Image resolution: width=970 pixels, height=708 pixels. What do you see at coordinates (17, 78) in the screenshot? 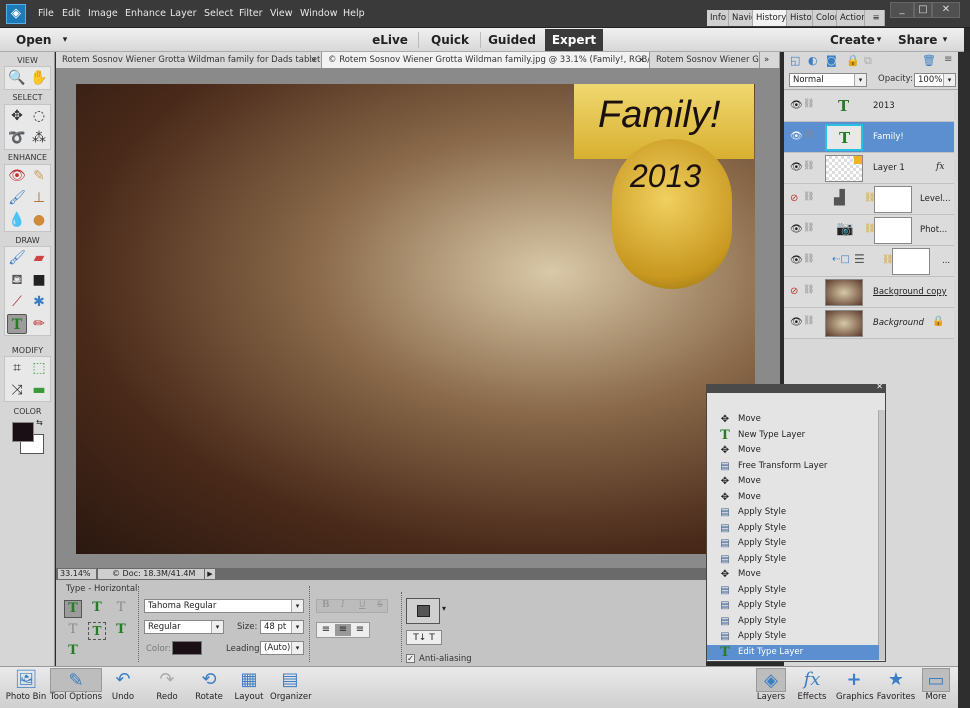
I see `zoom-tool-icon: 🔍` at bounding box center [17, 78].